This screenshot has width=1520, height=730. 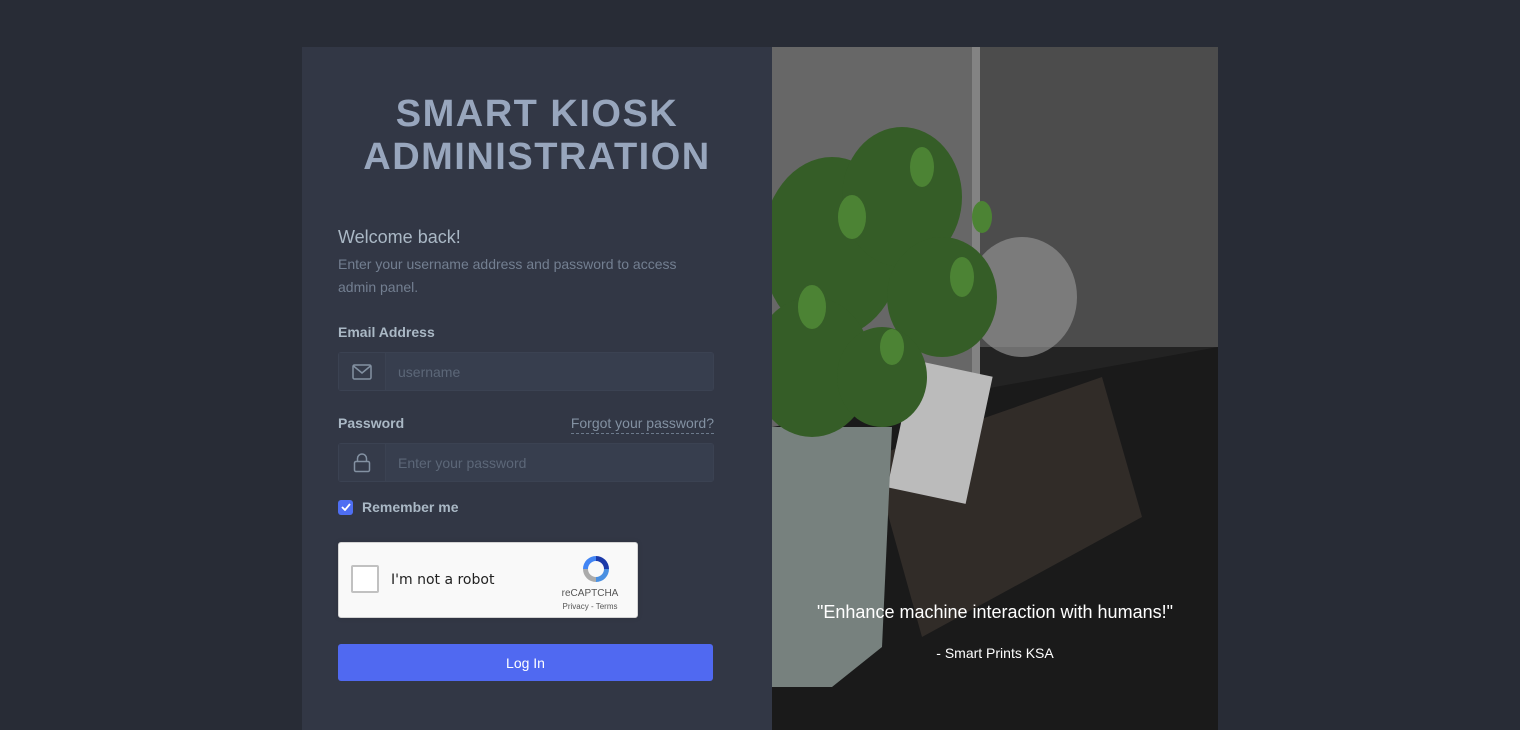 What do you see at coordinates (371, 423) in the screenshot?
I see `password-label: Password` at bounding box center [371, 423].